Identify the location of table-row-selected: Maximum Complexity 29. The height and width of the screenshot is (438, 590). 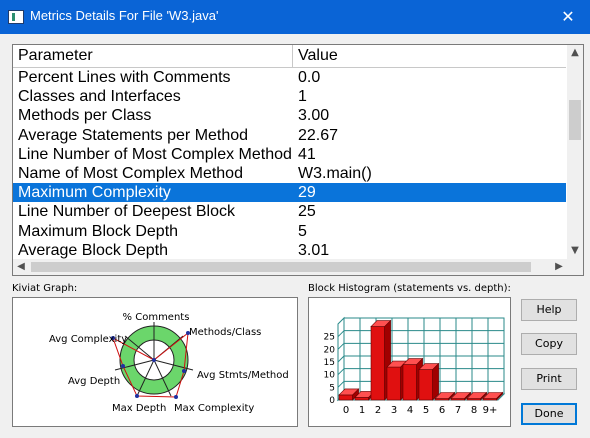
(289, 193).